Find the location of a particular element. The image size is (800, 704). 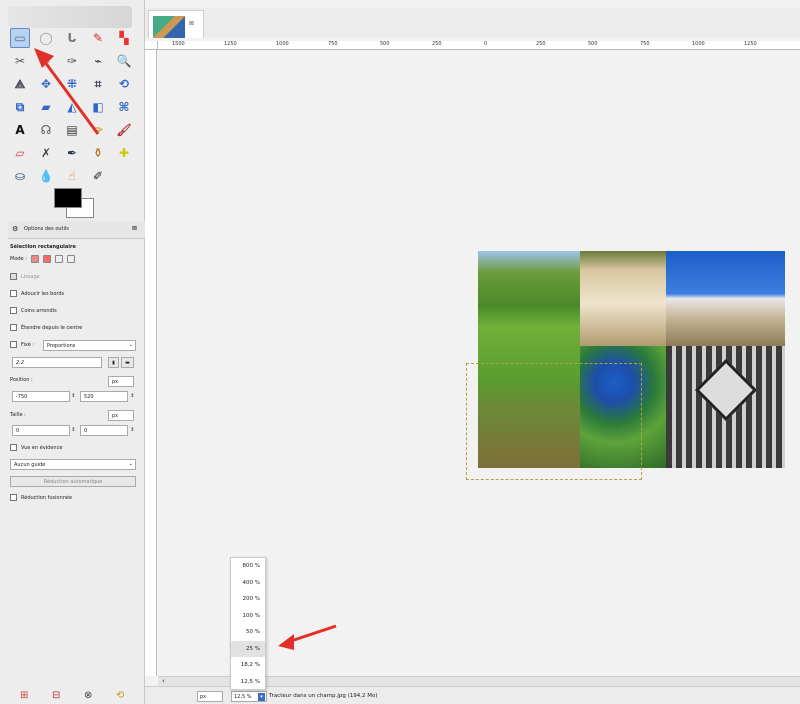

merged-option: Réduction fusionnée is located at coordinates (41, 497).